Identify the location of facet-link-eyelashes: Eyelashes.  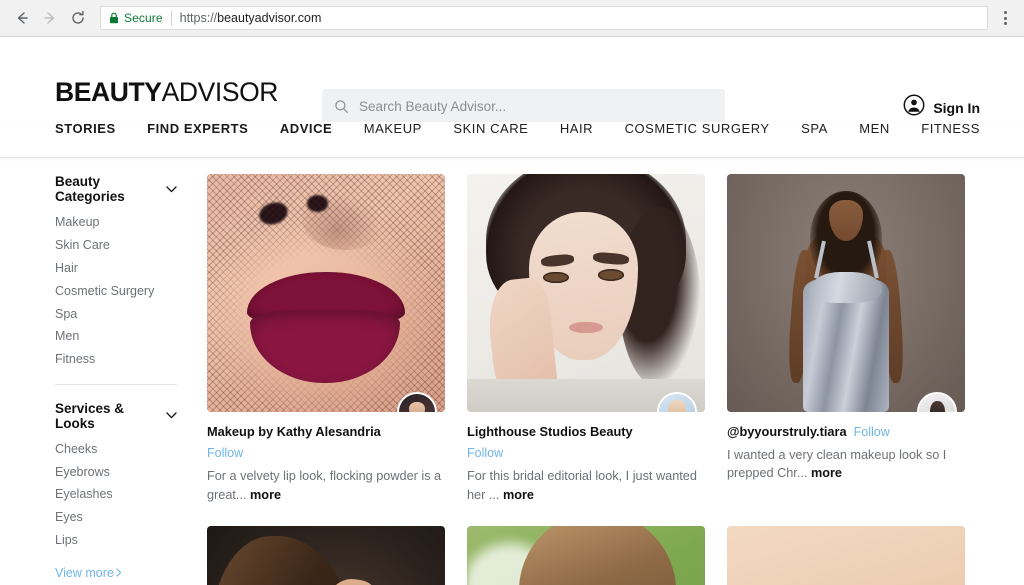
(116, 494).